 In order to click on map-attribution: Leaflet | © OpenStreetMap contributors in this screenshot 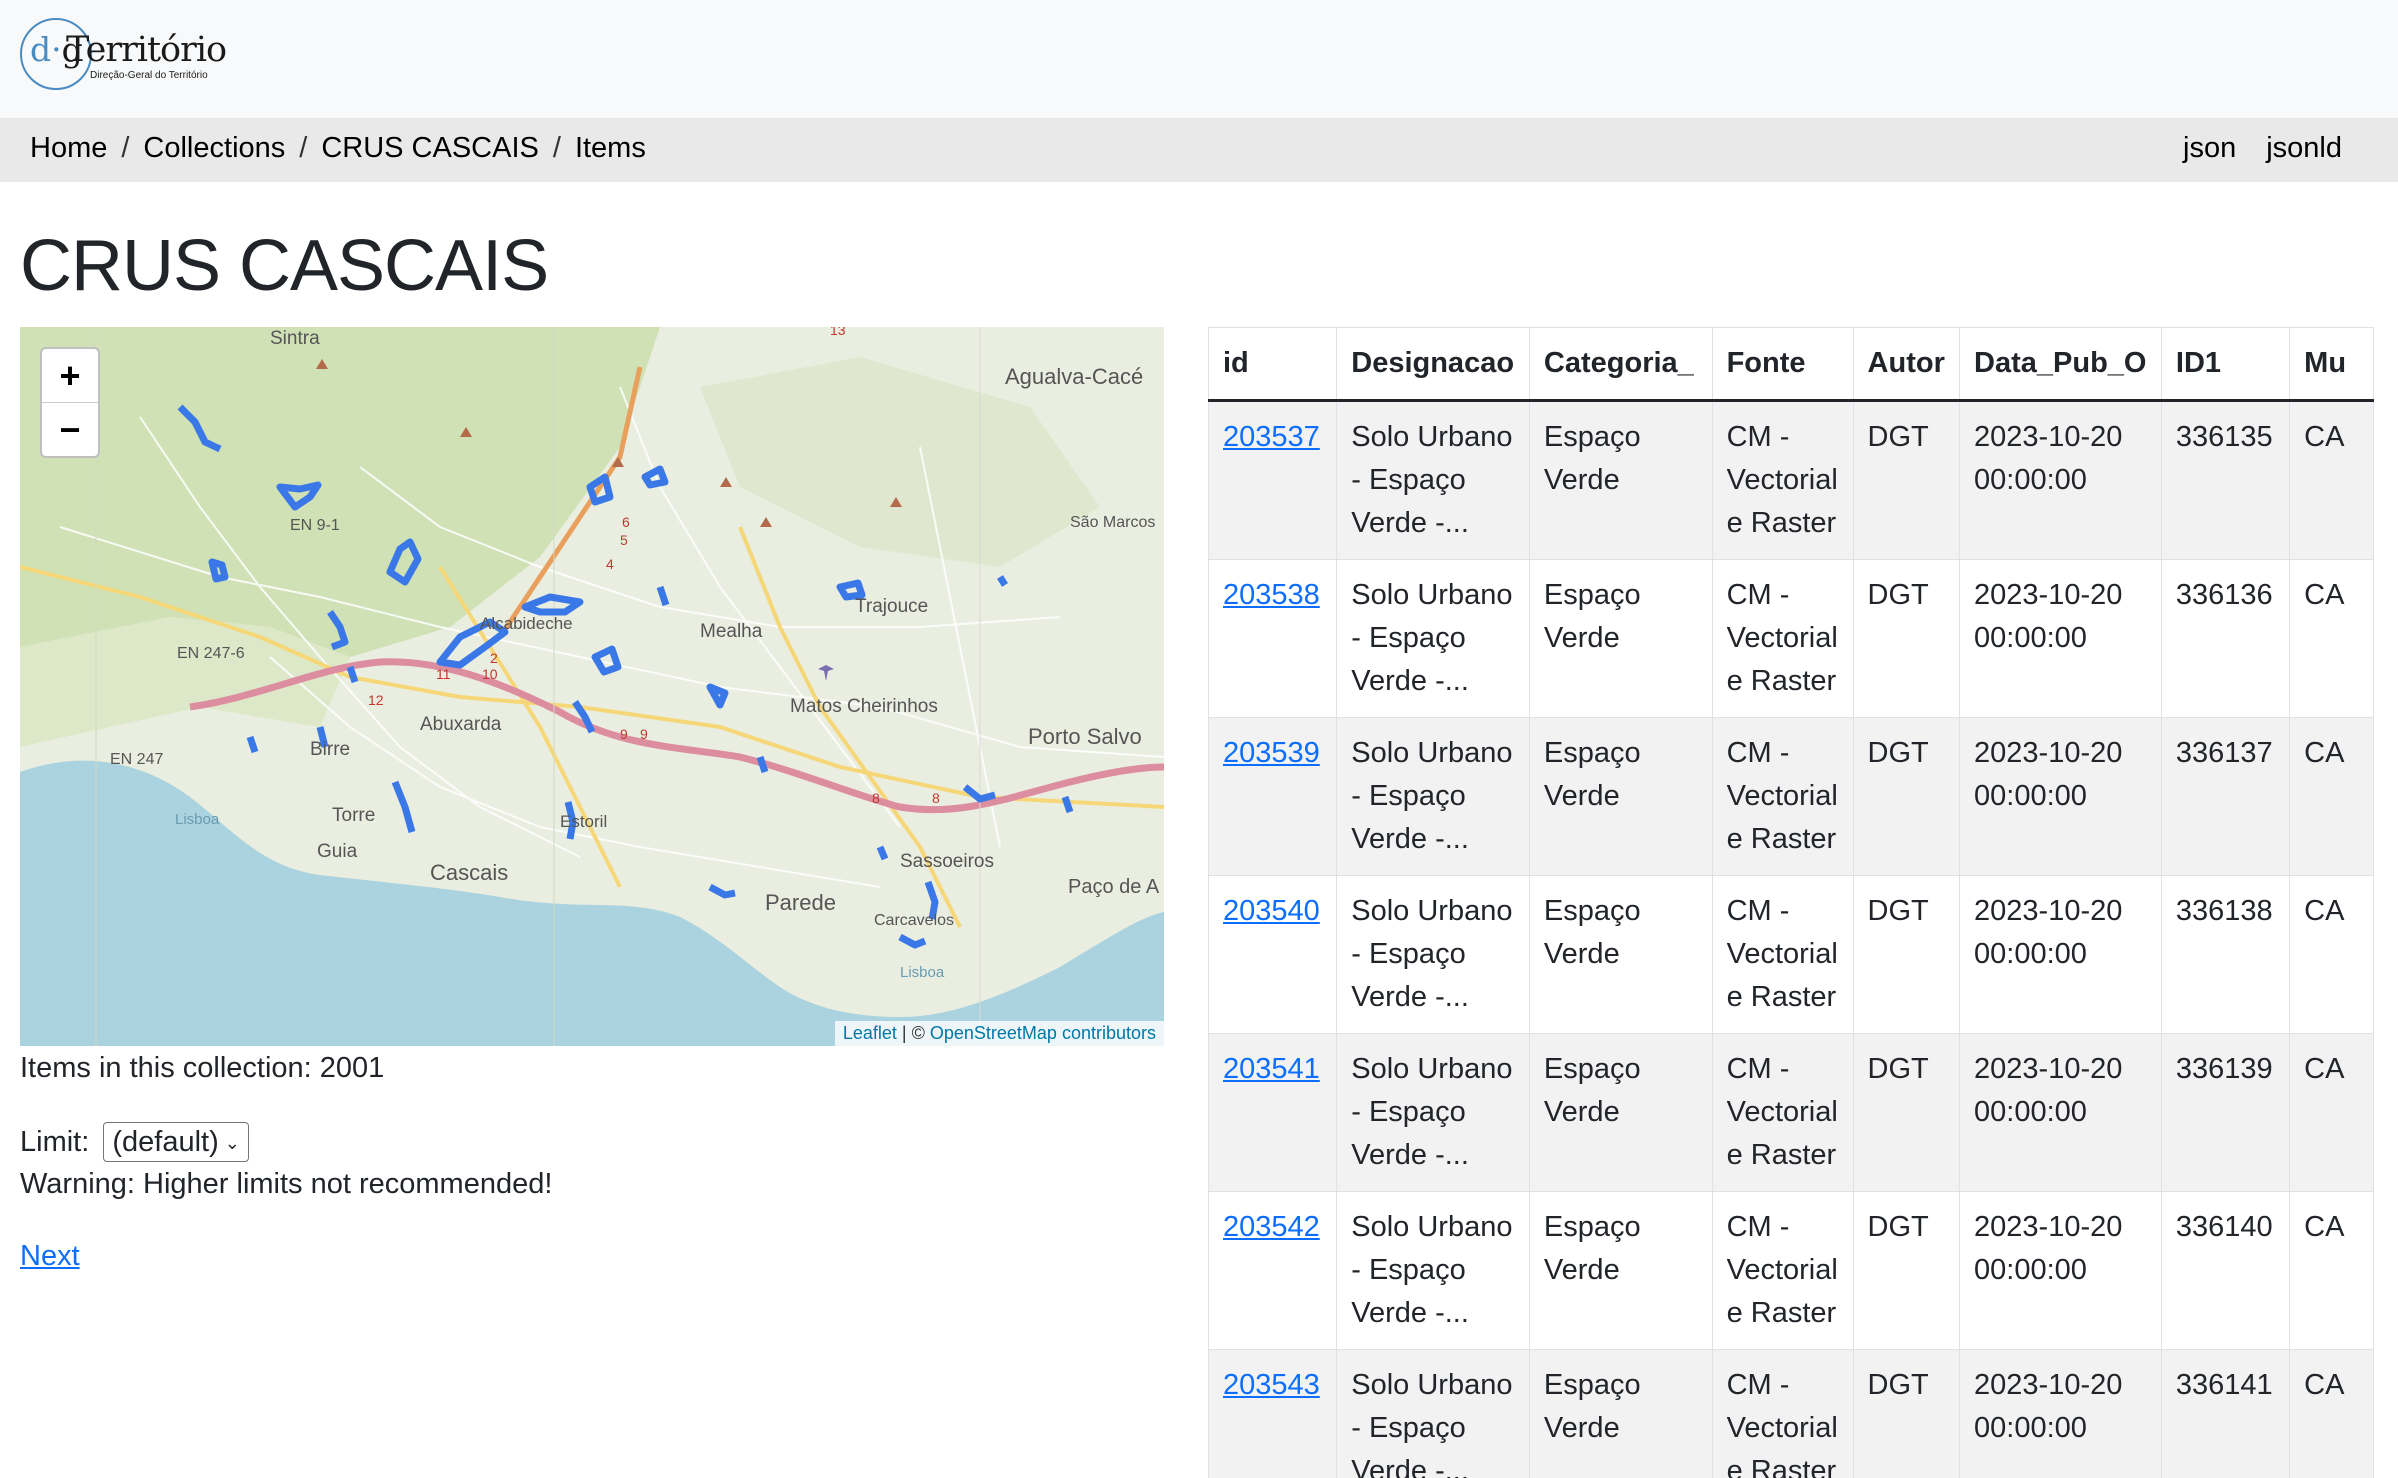, I will do `click(999, 1033)`.